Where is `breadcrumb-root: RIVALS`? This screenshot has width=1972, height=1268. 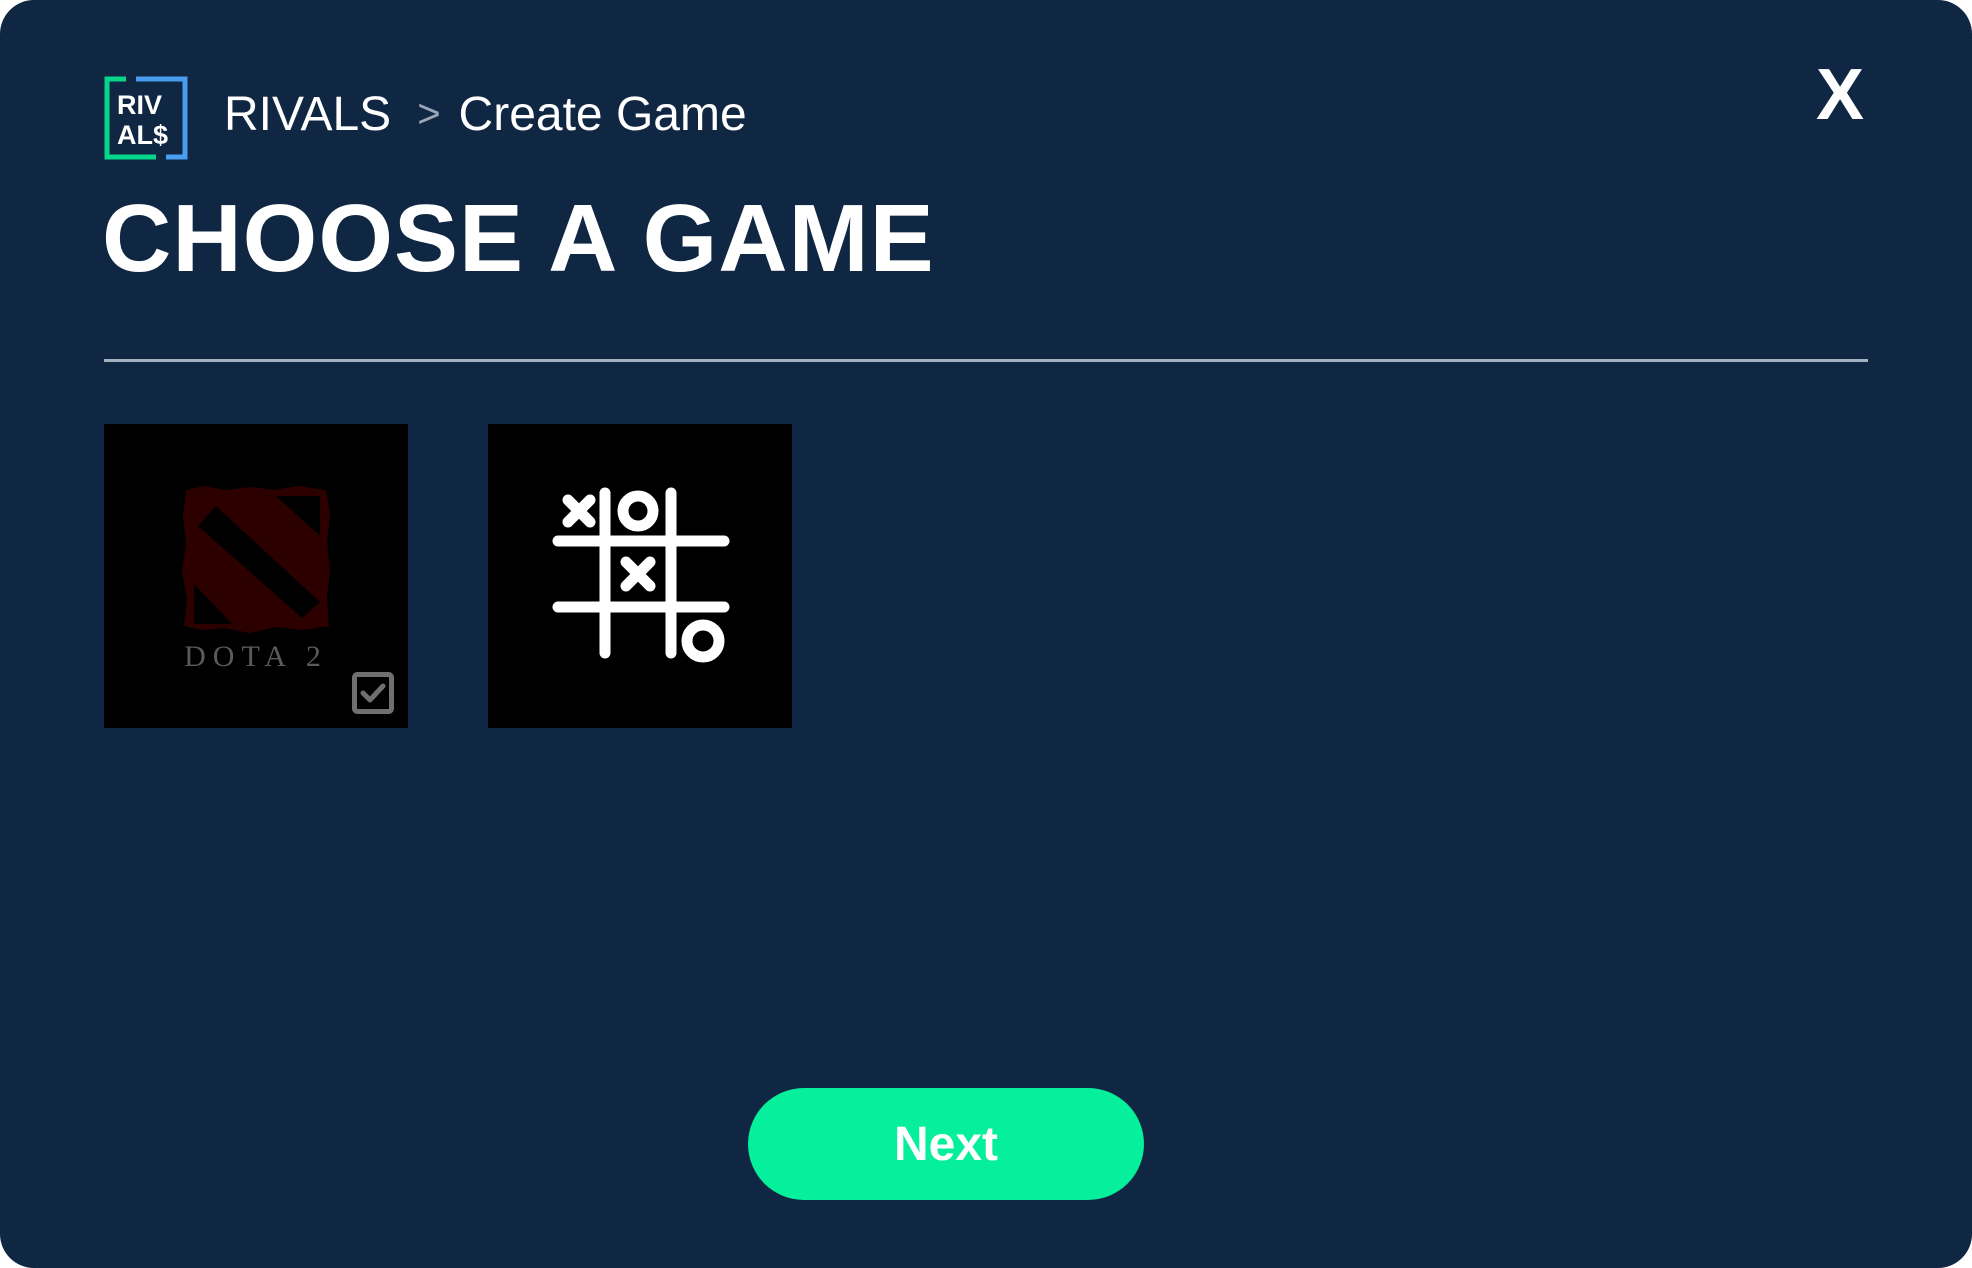
breadcrumb-root: RIVALS is located at coordinates (307, 114).